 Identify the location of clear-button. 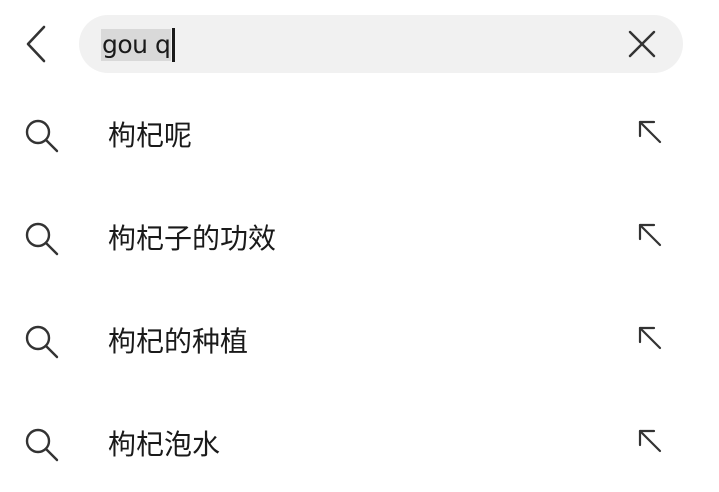
(642, 44).